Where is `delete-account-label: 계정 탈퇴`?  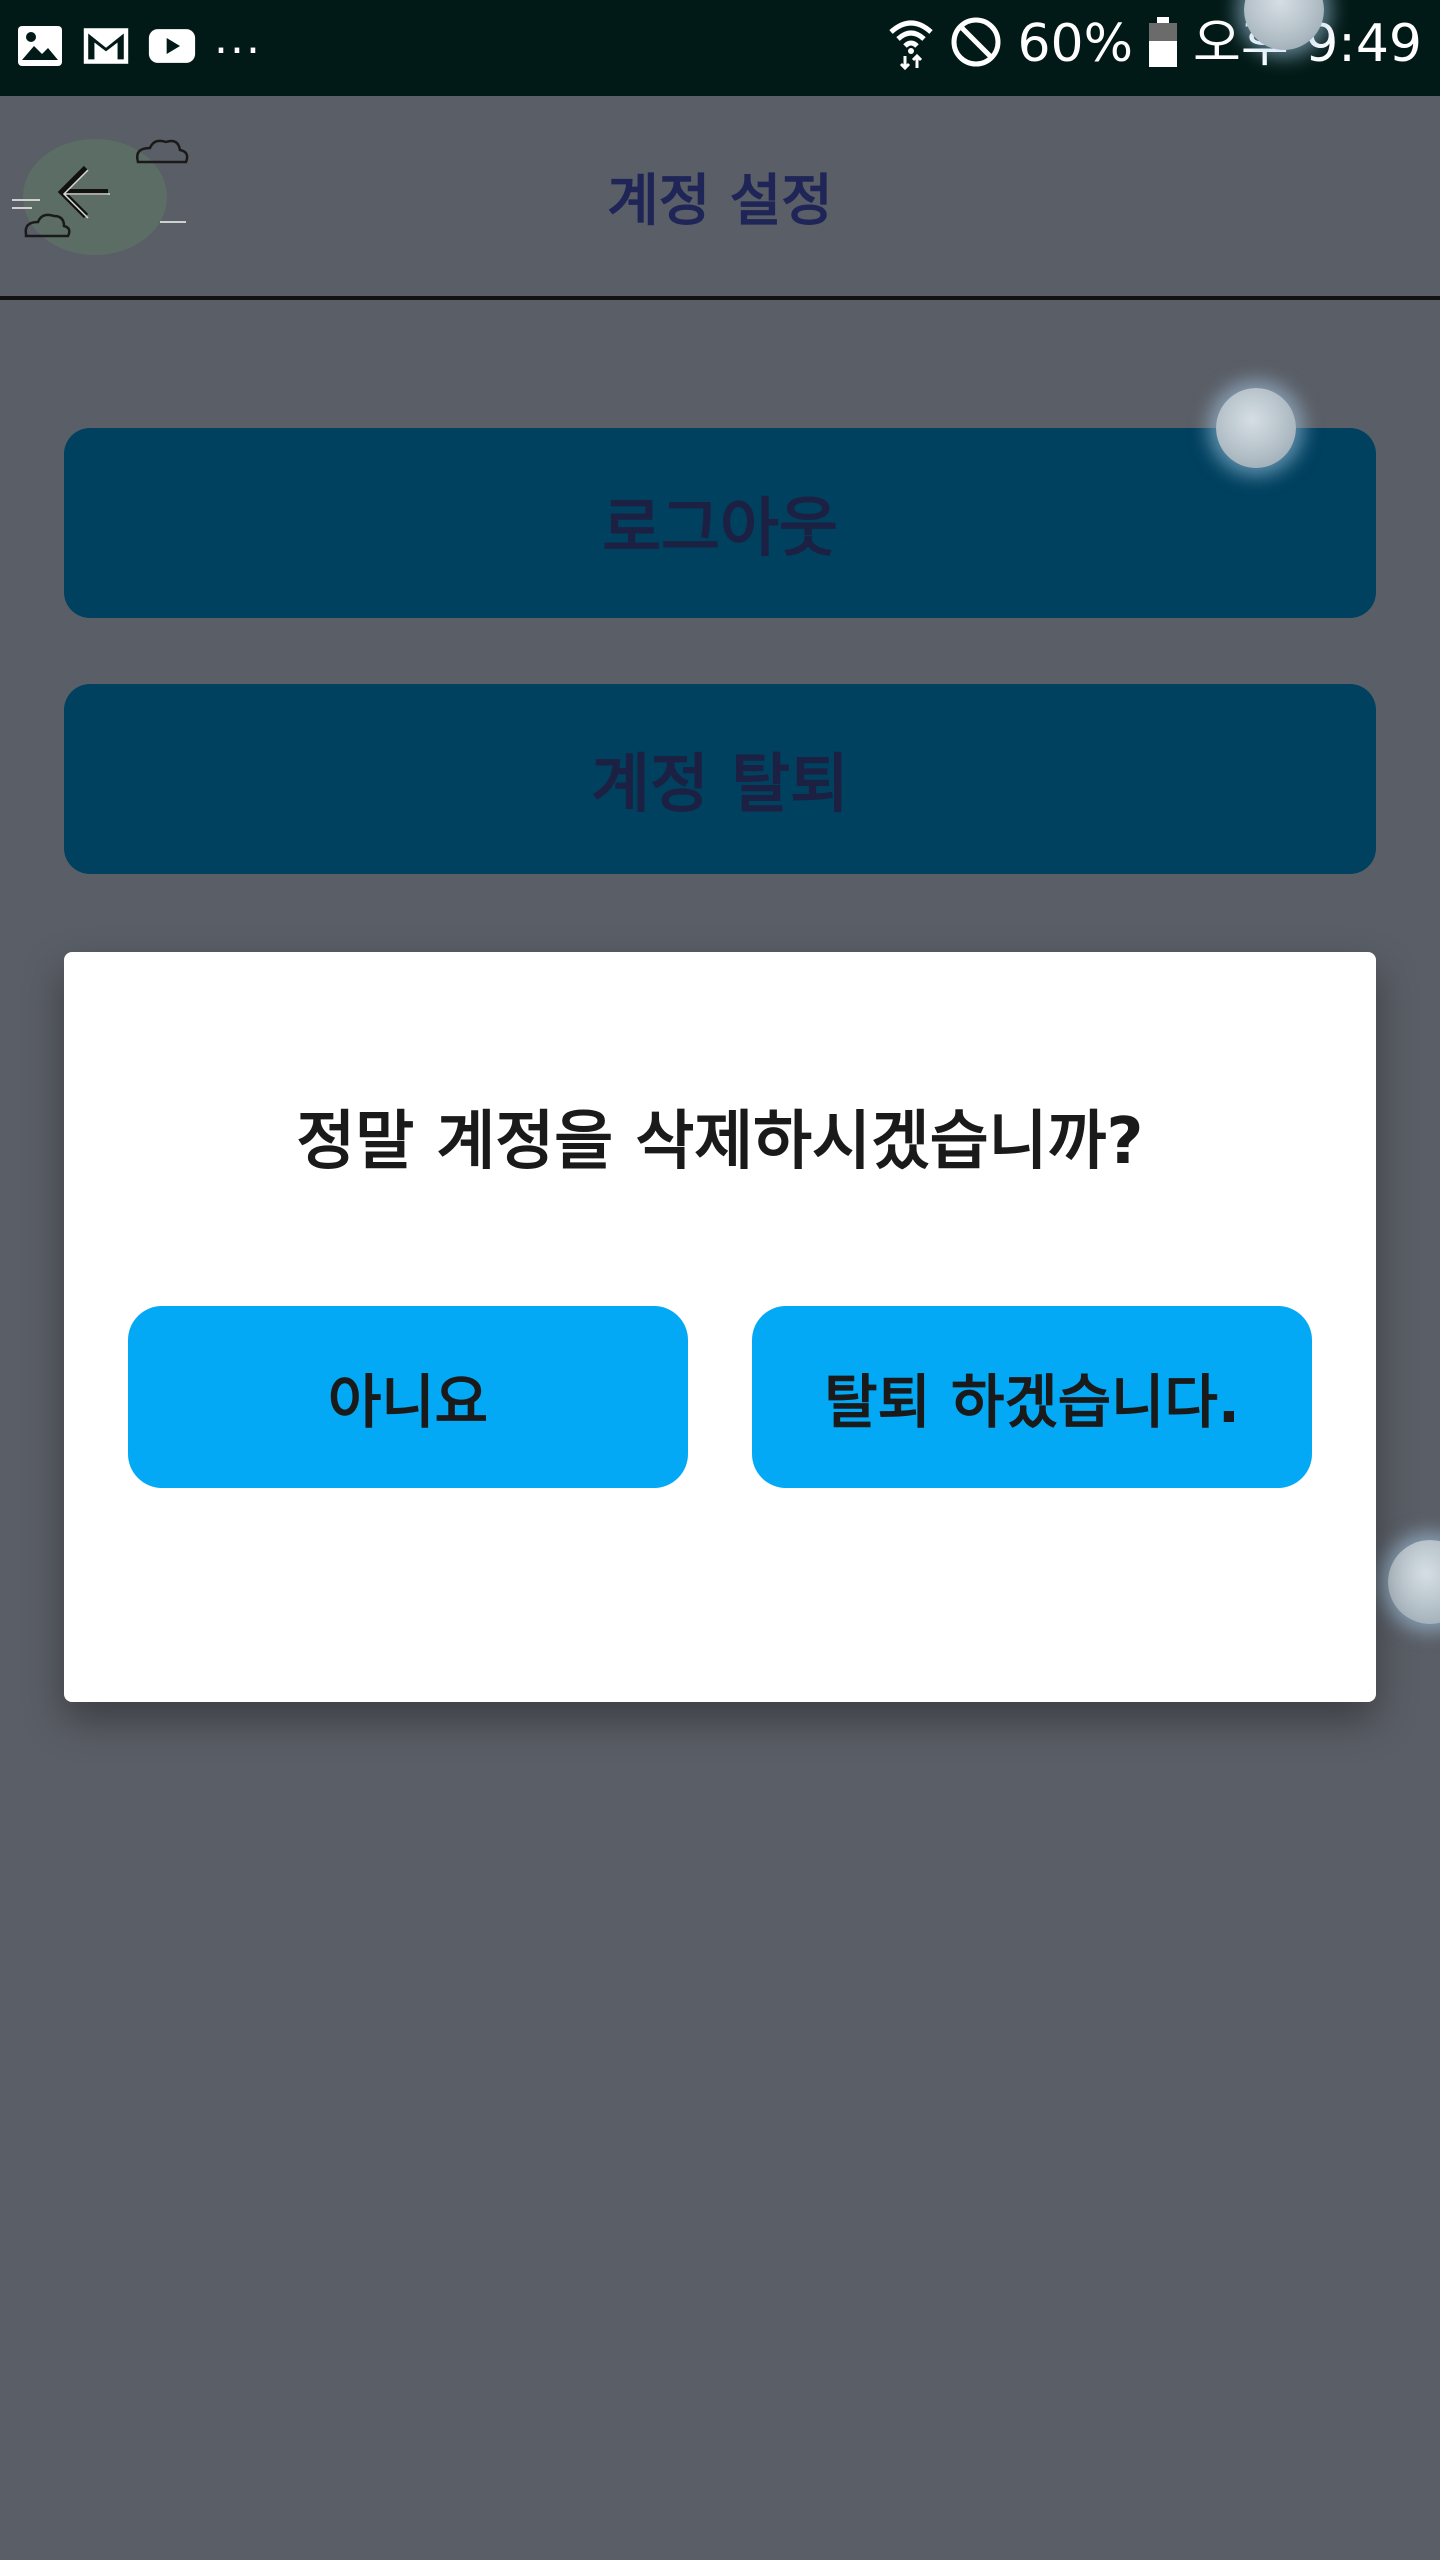 delete-account-label: 계정 탈퇴 is located at coordinates (720, 785).